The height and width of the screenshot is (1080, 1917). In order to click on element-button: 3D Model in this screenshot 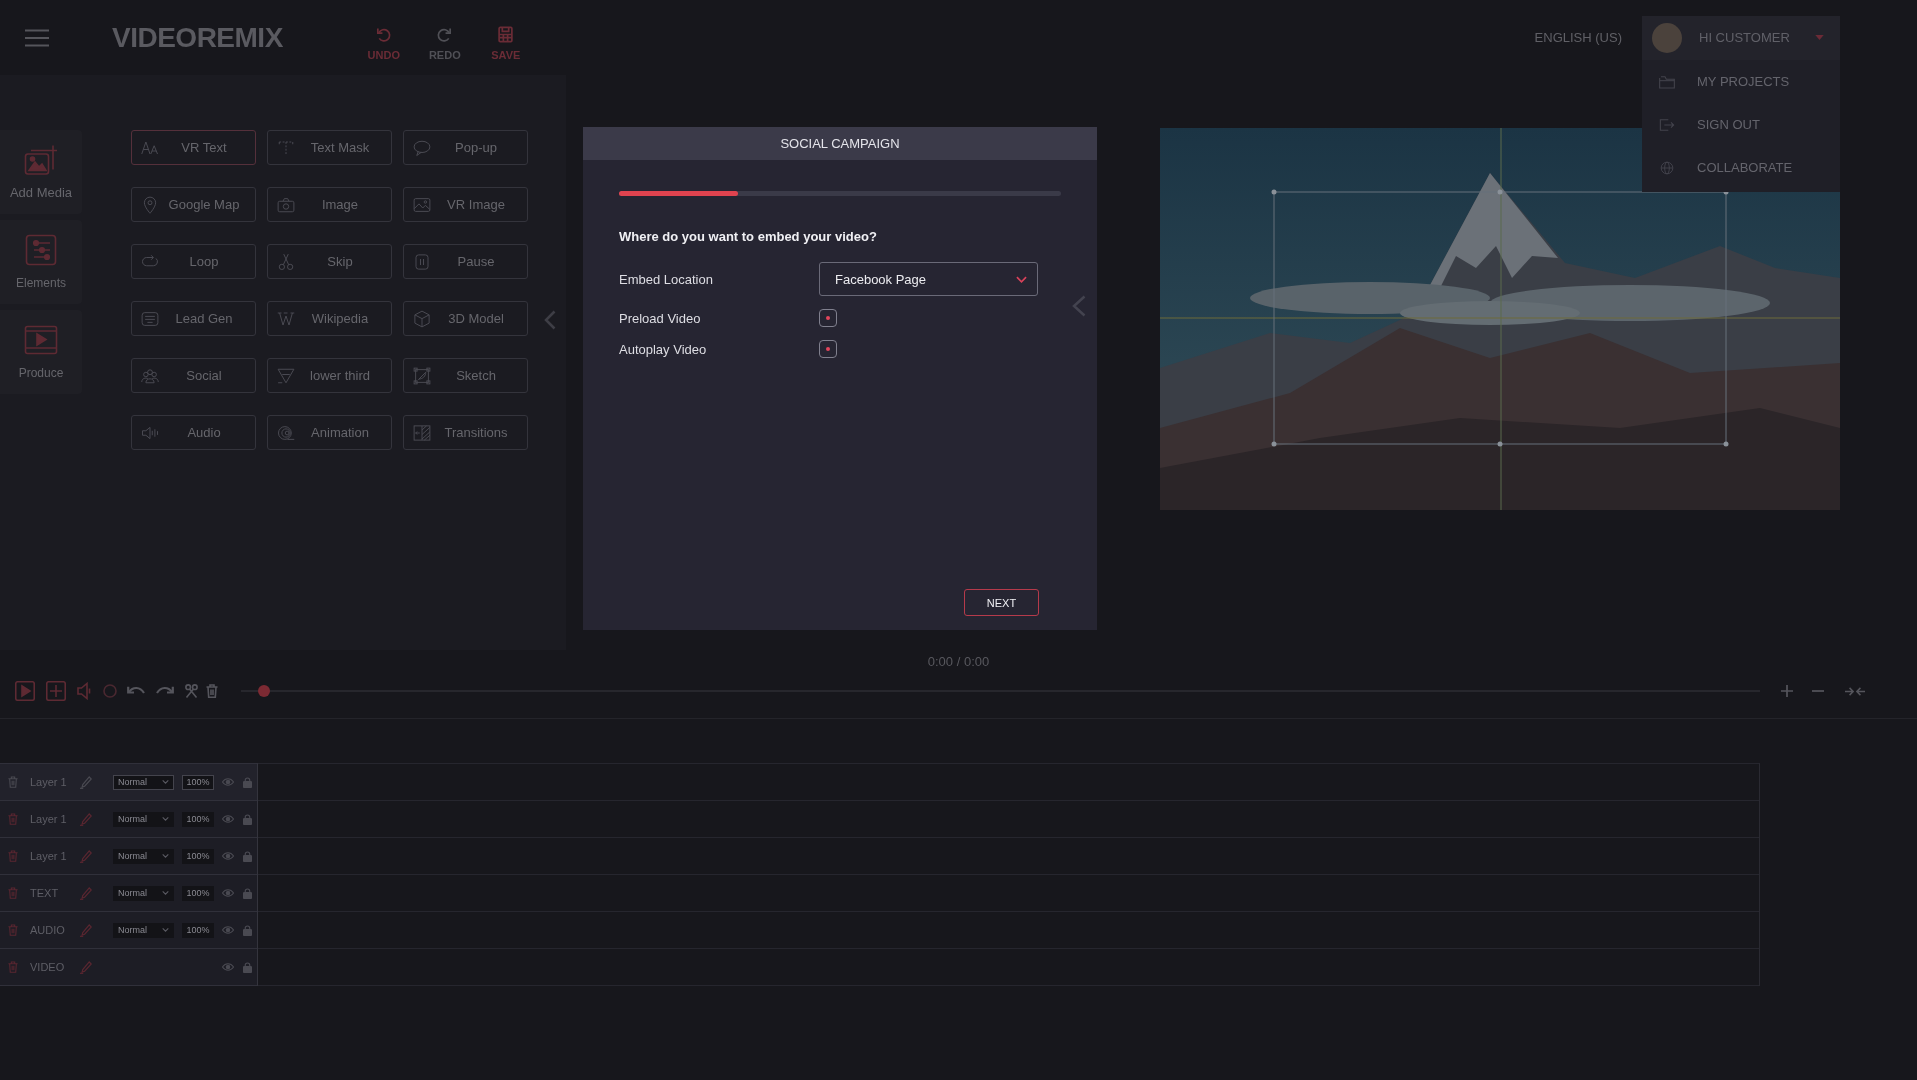, I will do `click(465, 318)`.